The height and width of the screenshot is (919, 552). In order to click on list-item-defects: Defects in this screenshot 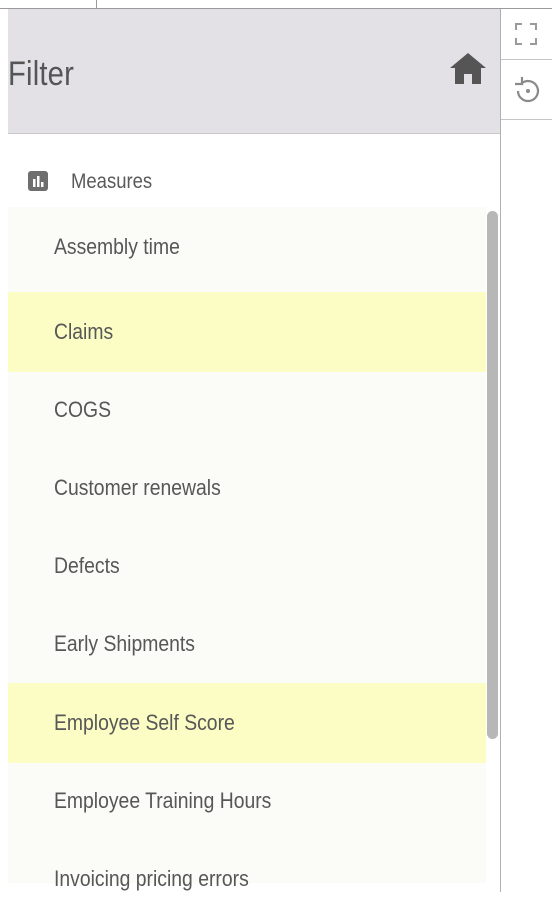, I will do `click(247, 566)`.